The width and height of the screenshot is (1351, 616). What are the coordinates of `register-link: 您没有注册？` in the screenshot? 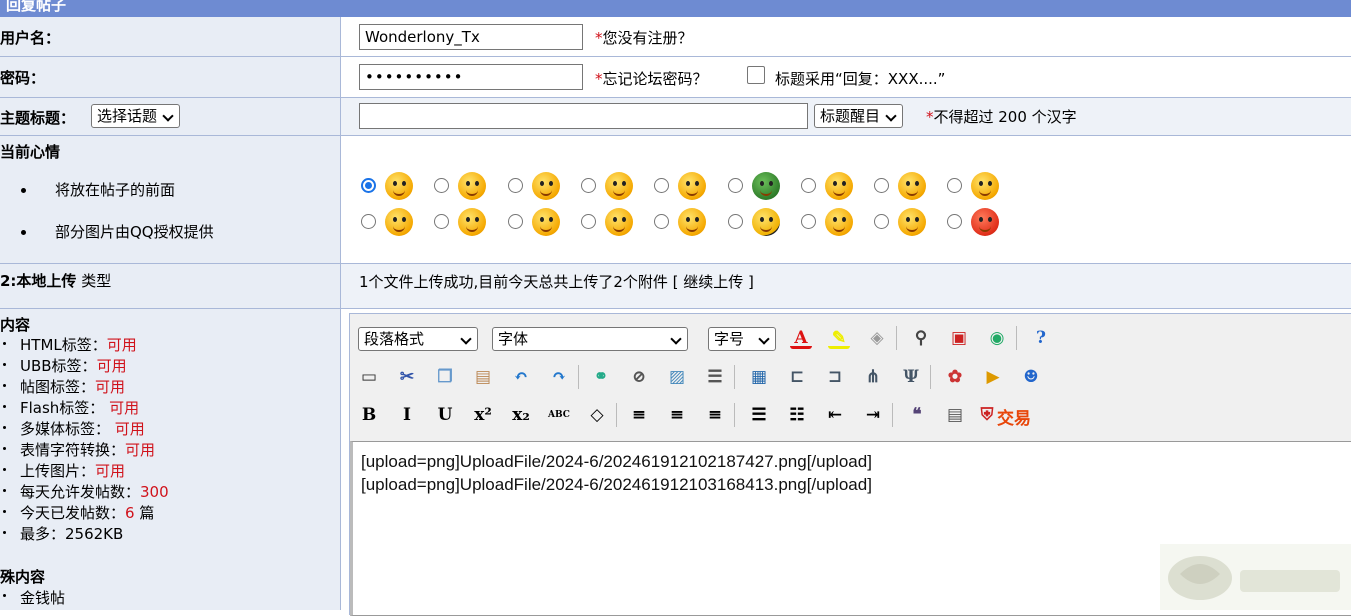 It's located at (648, 38).